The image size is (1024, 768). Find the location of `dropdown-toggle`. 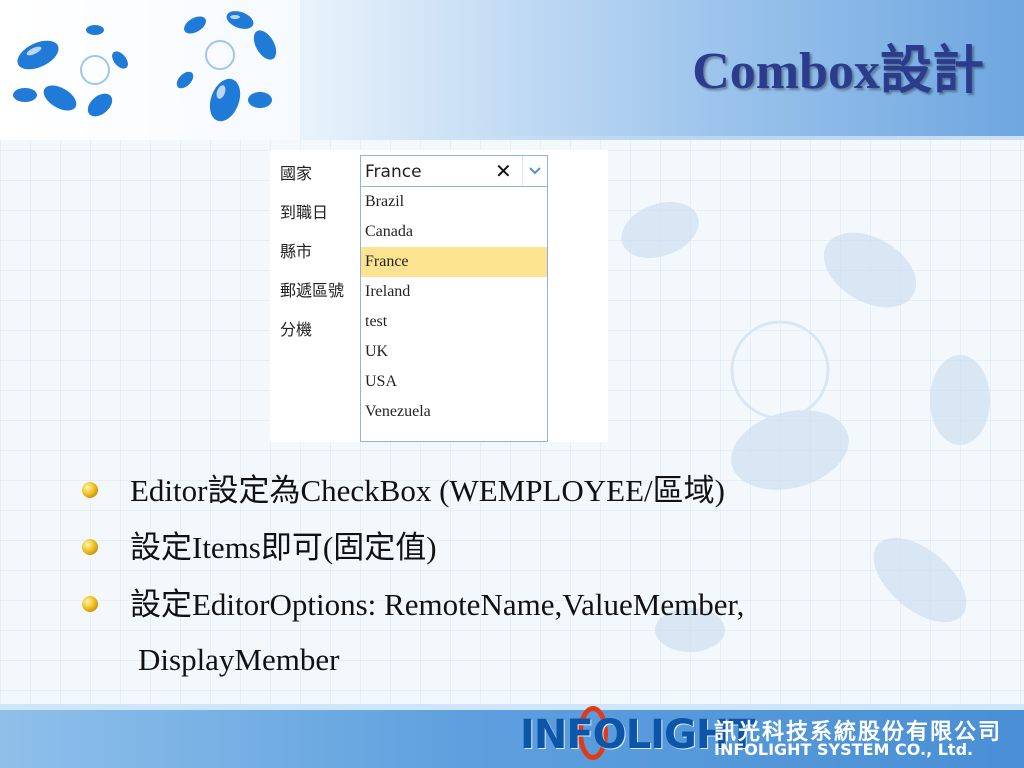

dropdown-toggle is located at coordinates (534, 171).